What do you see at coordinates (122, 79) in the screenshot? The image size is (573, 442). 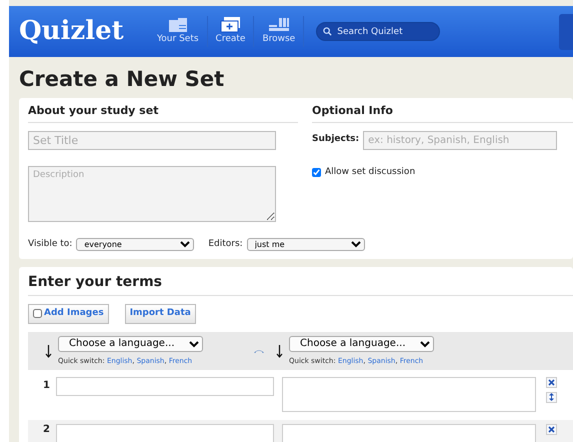 I see `page-title: Create a New Set` at bounding box center [122, 79].